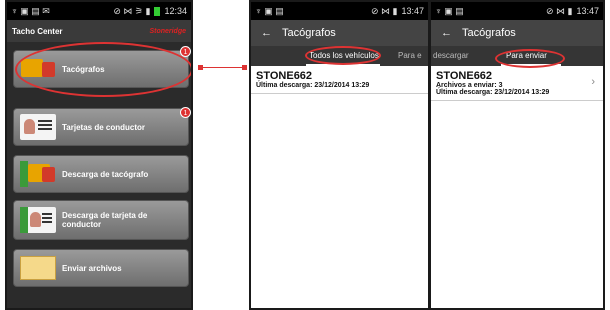 This screenshot has width=610, height=310. Describe the element at coordinates (38, 127) in the screenshot. I see `driver-card-icon` at that location.